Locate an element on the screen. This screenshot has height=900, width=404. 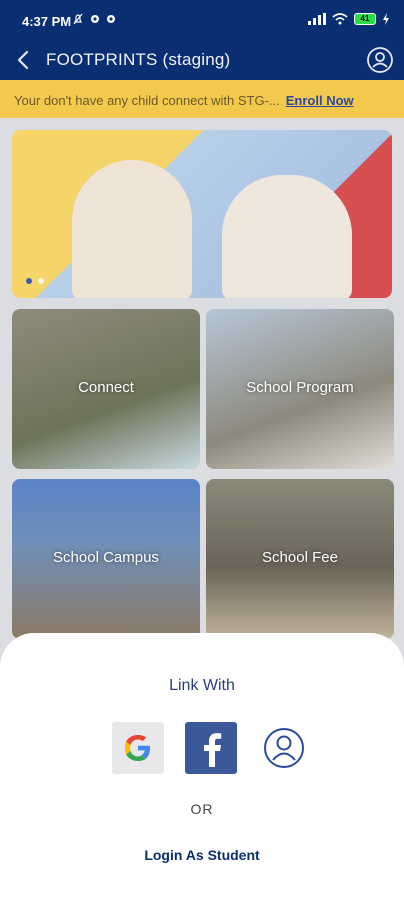
tile-school-fee: School Fee is located at coordinates (300, 559).